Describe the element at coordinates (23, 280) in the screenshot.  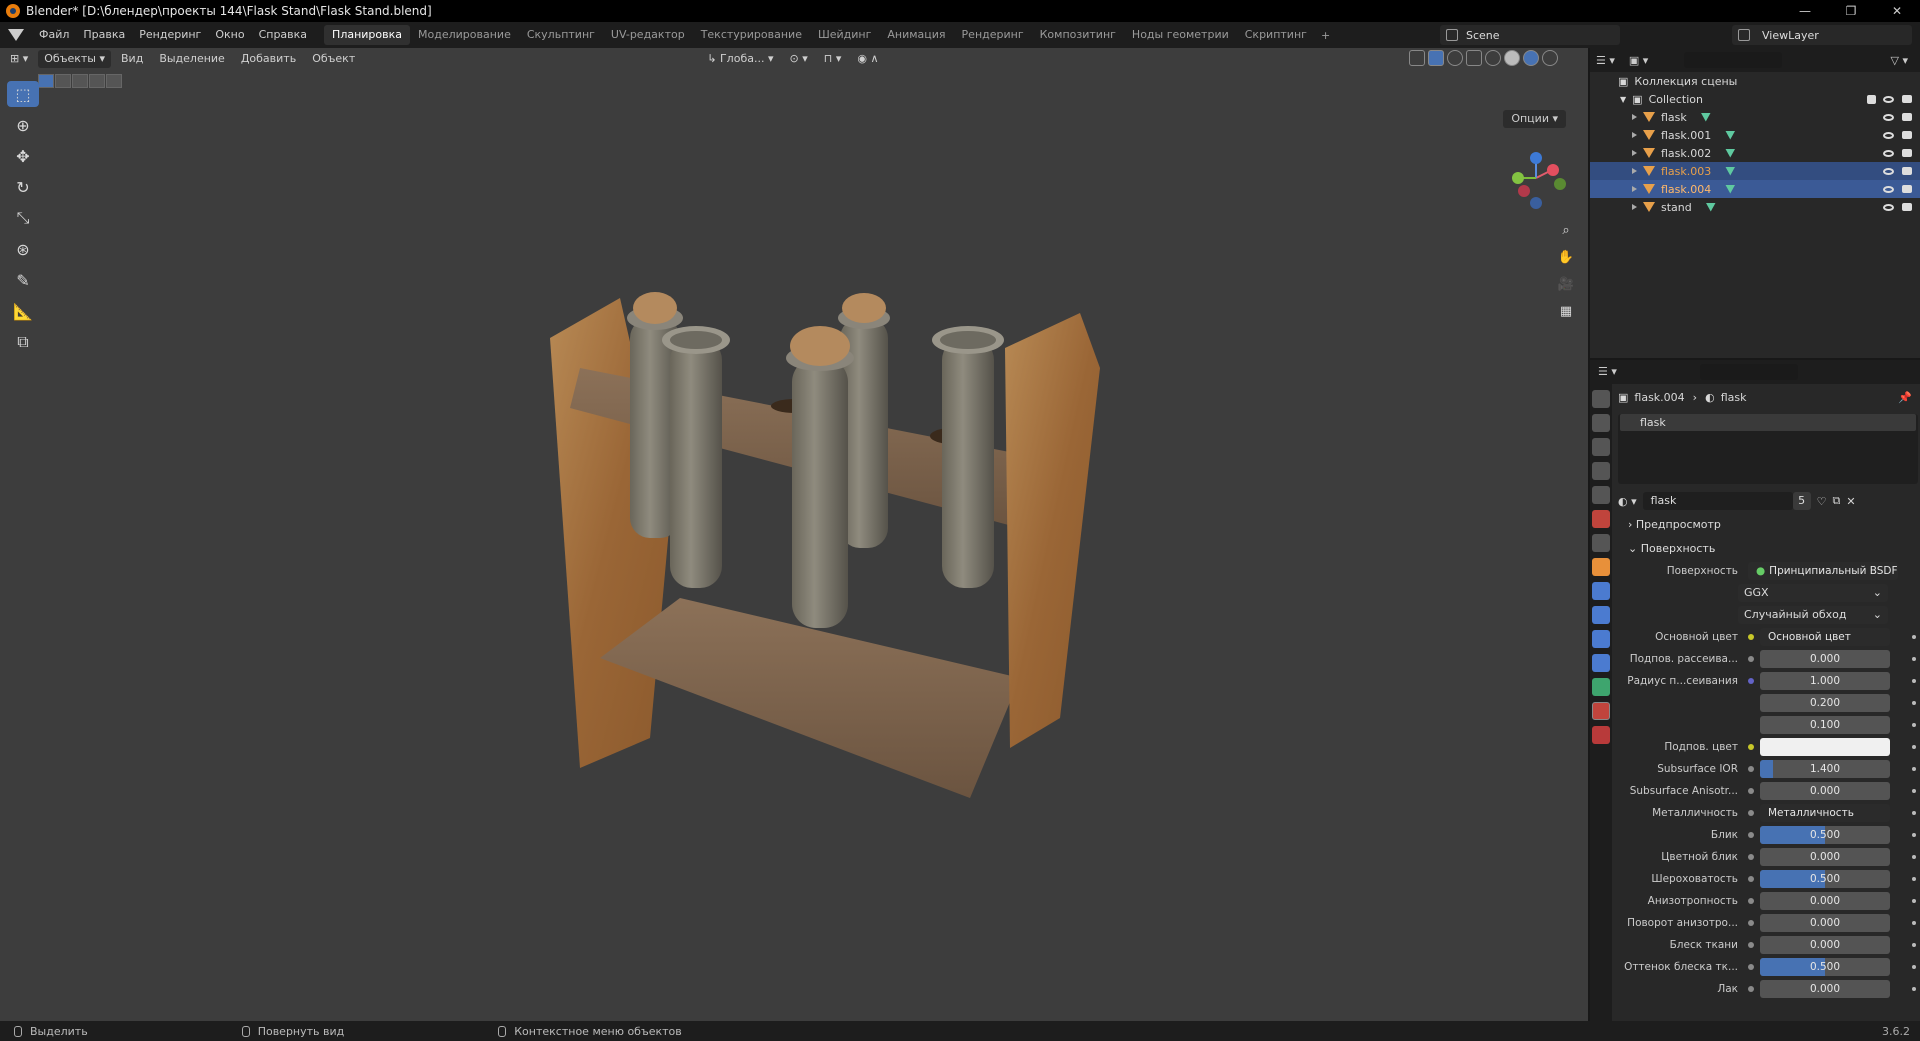
I see `annotate-tool-icon: ✎` at that location.